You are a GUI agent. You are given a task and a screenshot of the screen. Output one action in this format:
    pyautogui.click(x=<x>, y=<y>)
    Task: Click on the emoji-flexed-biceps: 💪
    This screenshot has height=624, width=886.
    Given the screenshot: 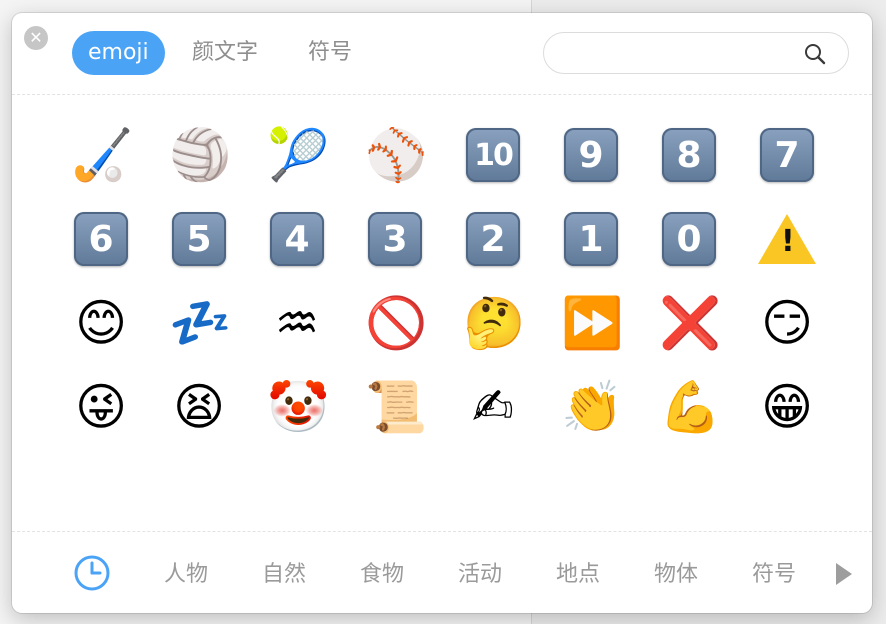 What is the action you would take?
    pyautogui.click(x=689, y=407)
    